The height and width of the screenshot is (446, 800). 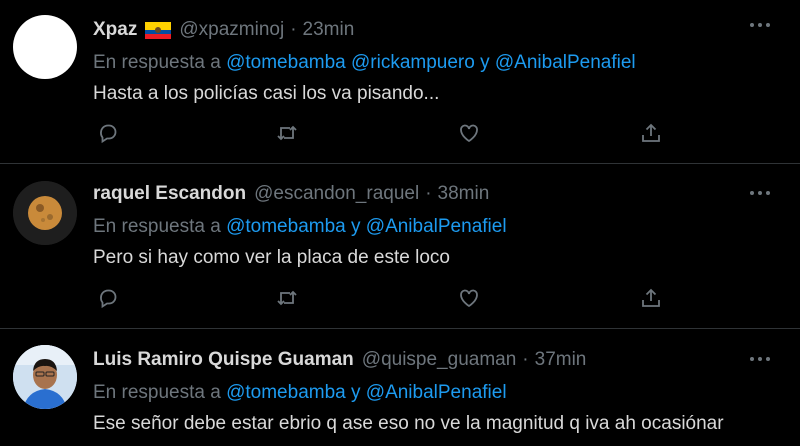 I want to click on ecuador-flag-icon, so click(x=158, y=30).